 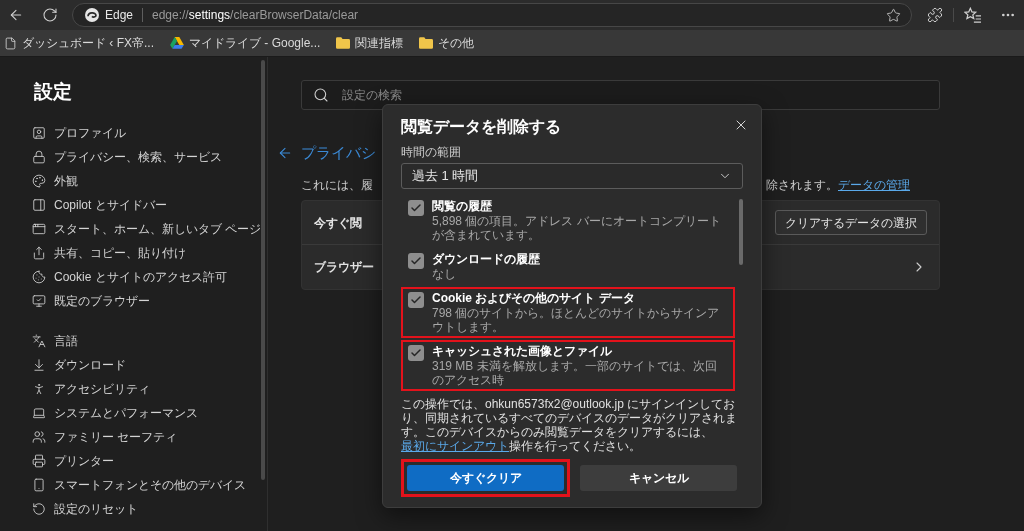 I want to click on url-text: edge://settings/clearBrowserData/clear, so click(x=255, y=15).